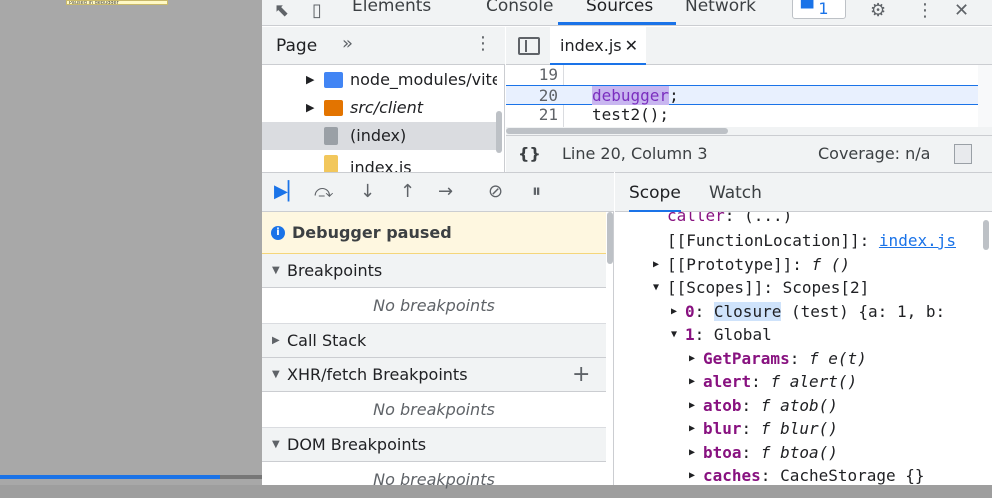 The image size is (992, 498). I want to click on step-into-icon: ↓, so click(367, 191).